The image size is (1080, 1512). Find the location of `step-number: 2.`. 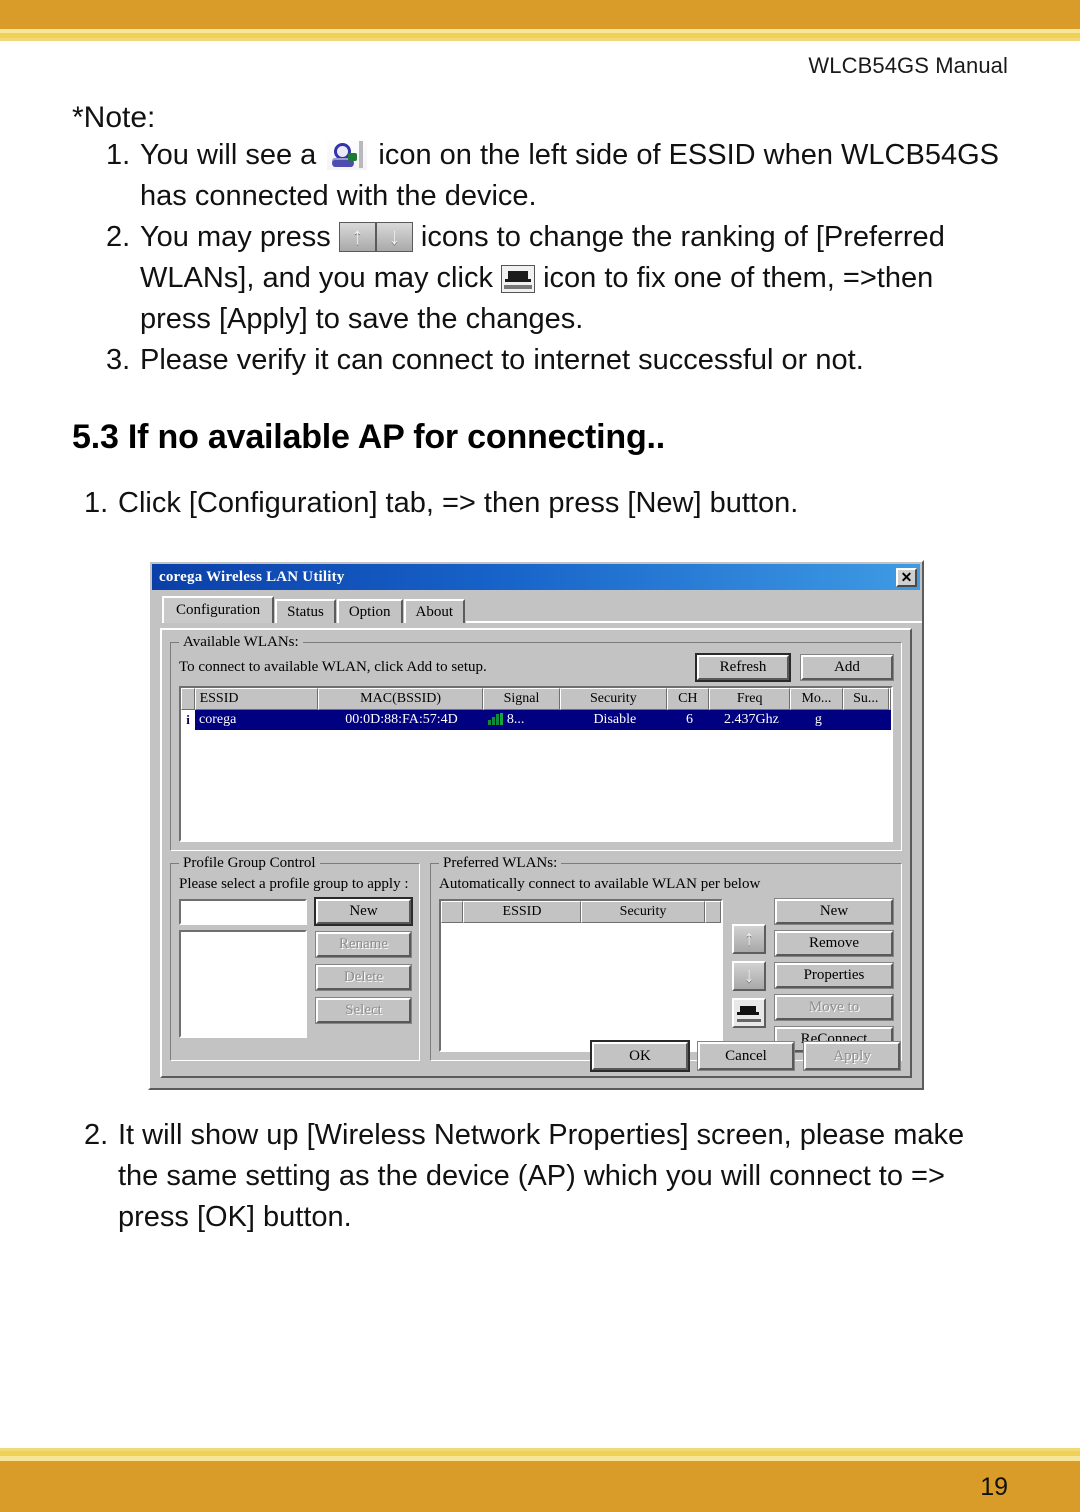

step-number: 2. is located at coordinates (96, 1135).